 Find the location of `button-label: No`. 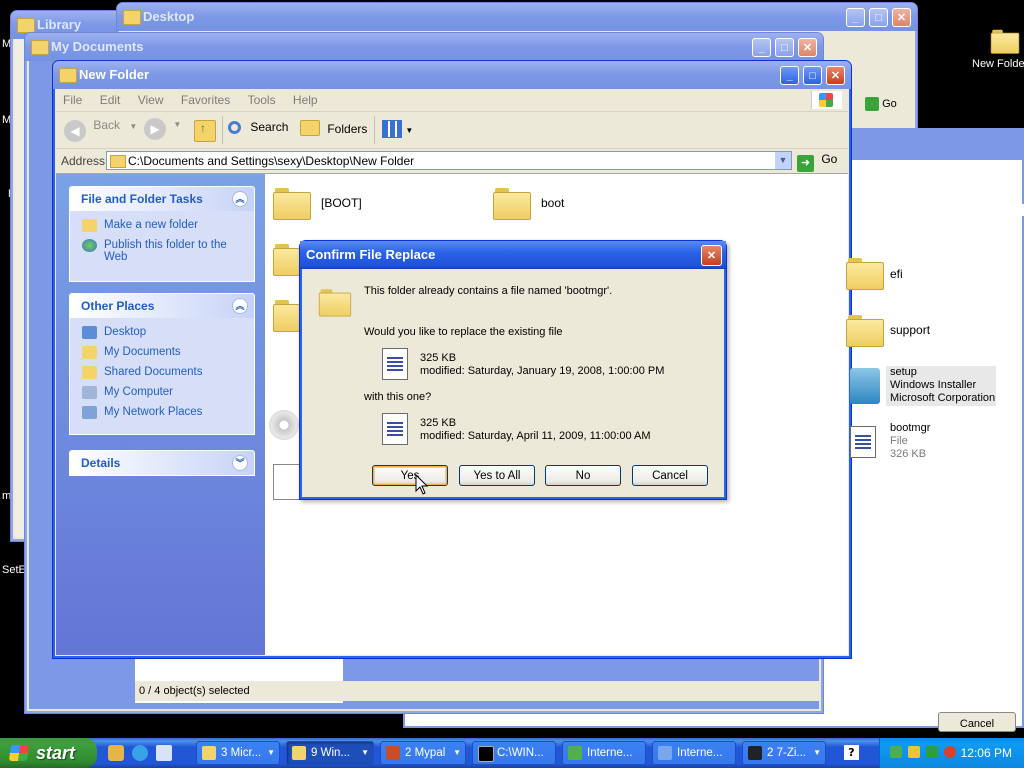

button-label: No is located at coordinates (583, 476).